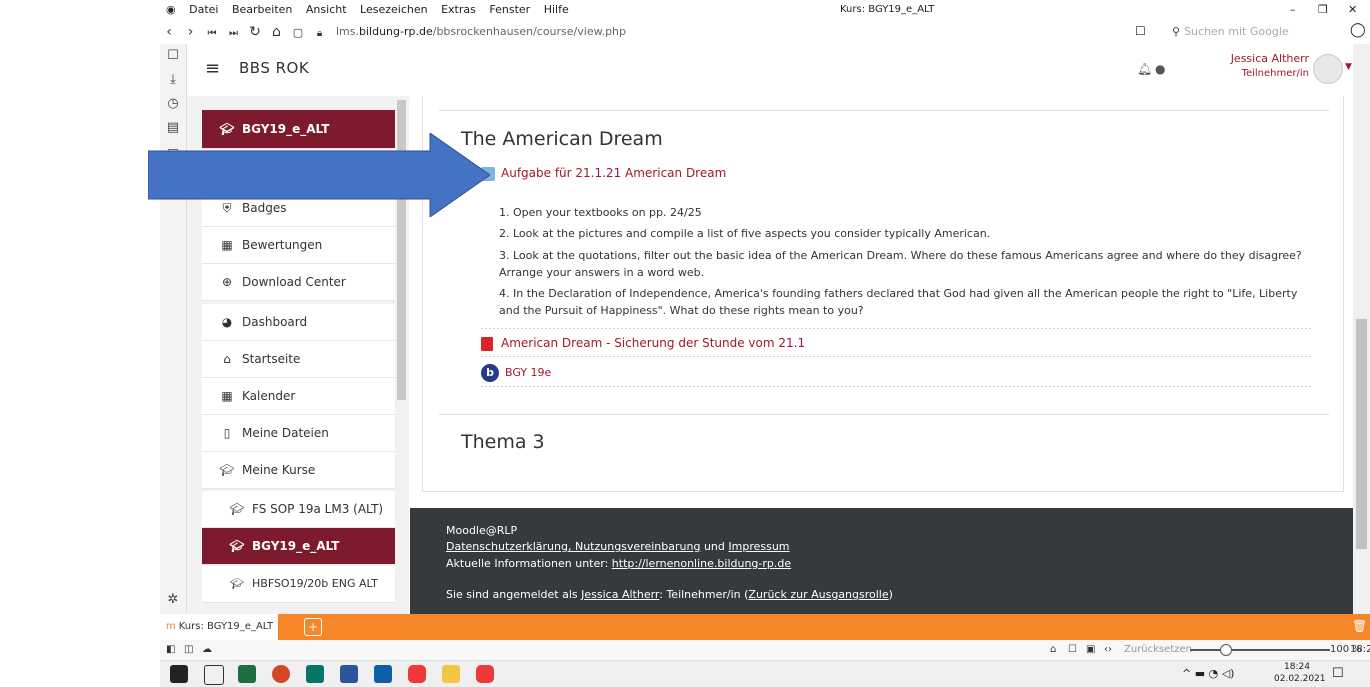 Image resolution: width=1370 pixels, height=687 pixels. What do you see at coordinates (1338, 673) in the screenshot?
I see `notification-center-icon: ☐` at bounding box center [1338, 673].